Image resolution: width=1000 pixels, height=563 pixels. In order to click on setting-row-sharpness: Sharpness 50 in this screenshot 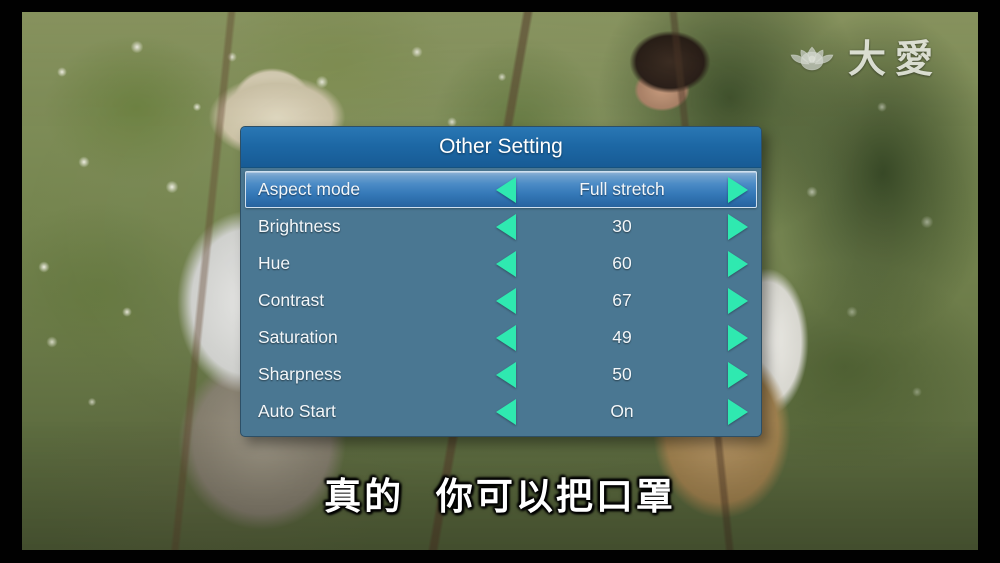, I will do `click(501, 374)`.